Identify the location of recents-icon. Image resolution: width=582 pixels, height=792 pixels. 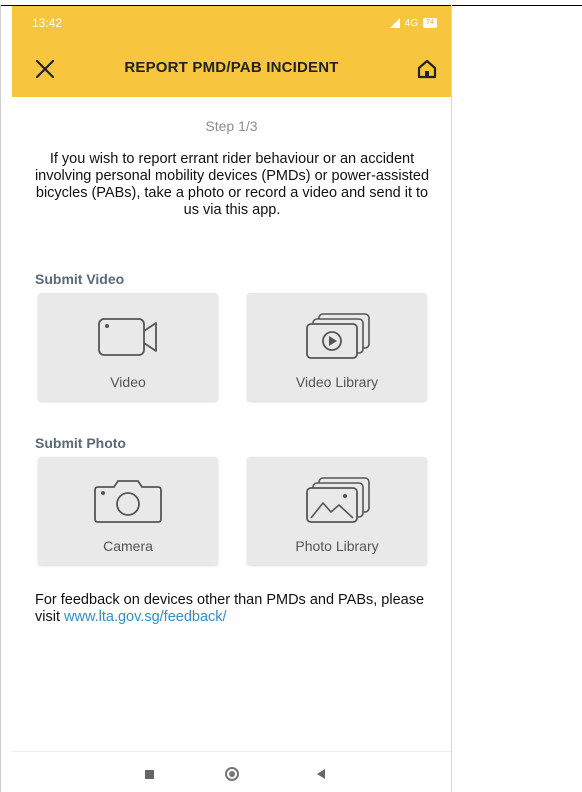
(149, 774).